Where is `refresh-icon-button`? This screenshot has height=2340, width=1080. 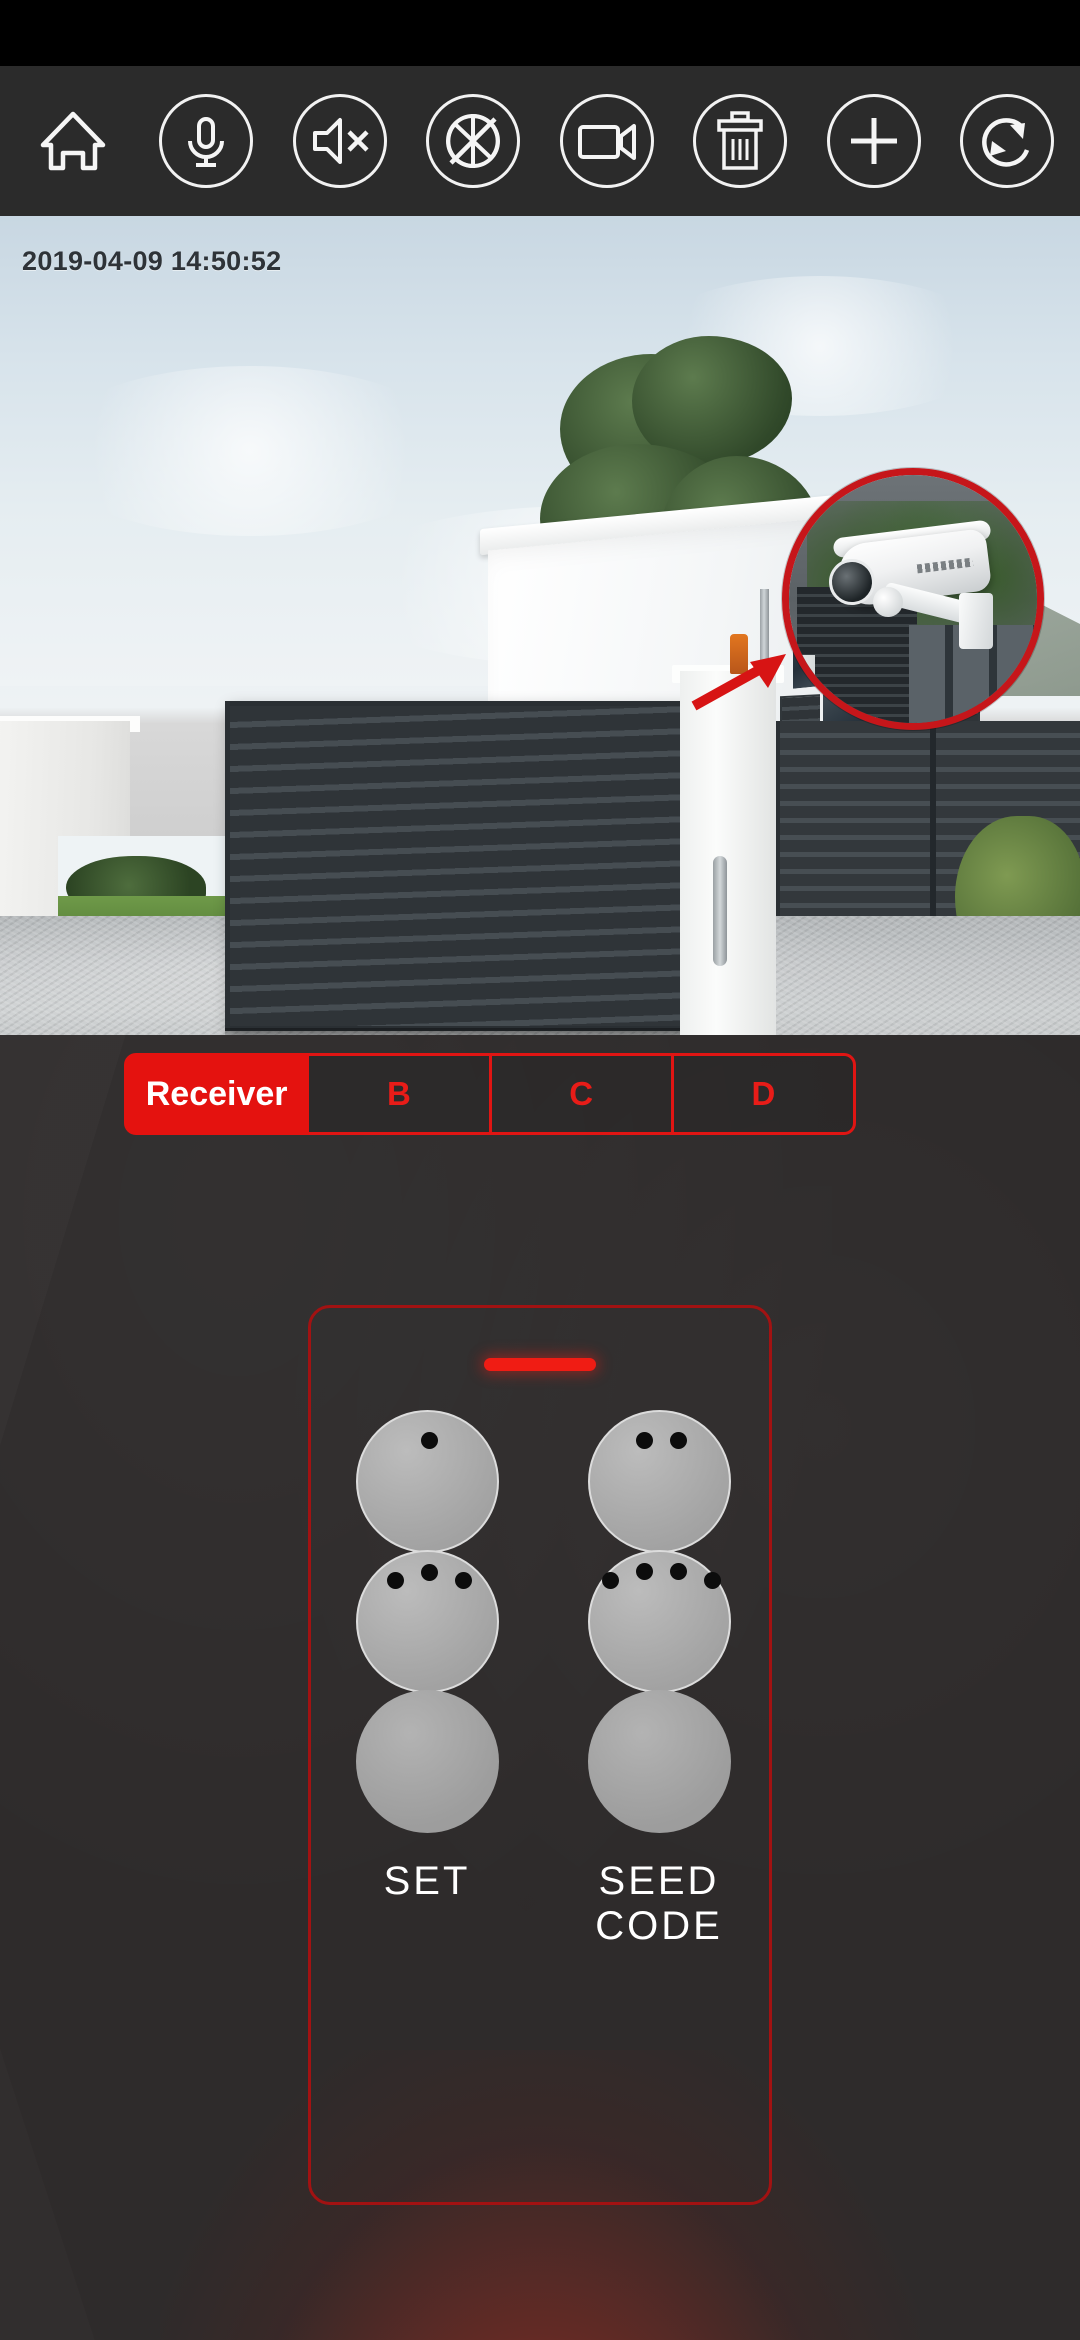 refresh-icon-button is located at coordinates (1007, 141).